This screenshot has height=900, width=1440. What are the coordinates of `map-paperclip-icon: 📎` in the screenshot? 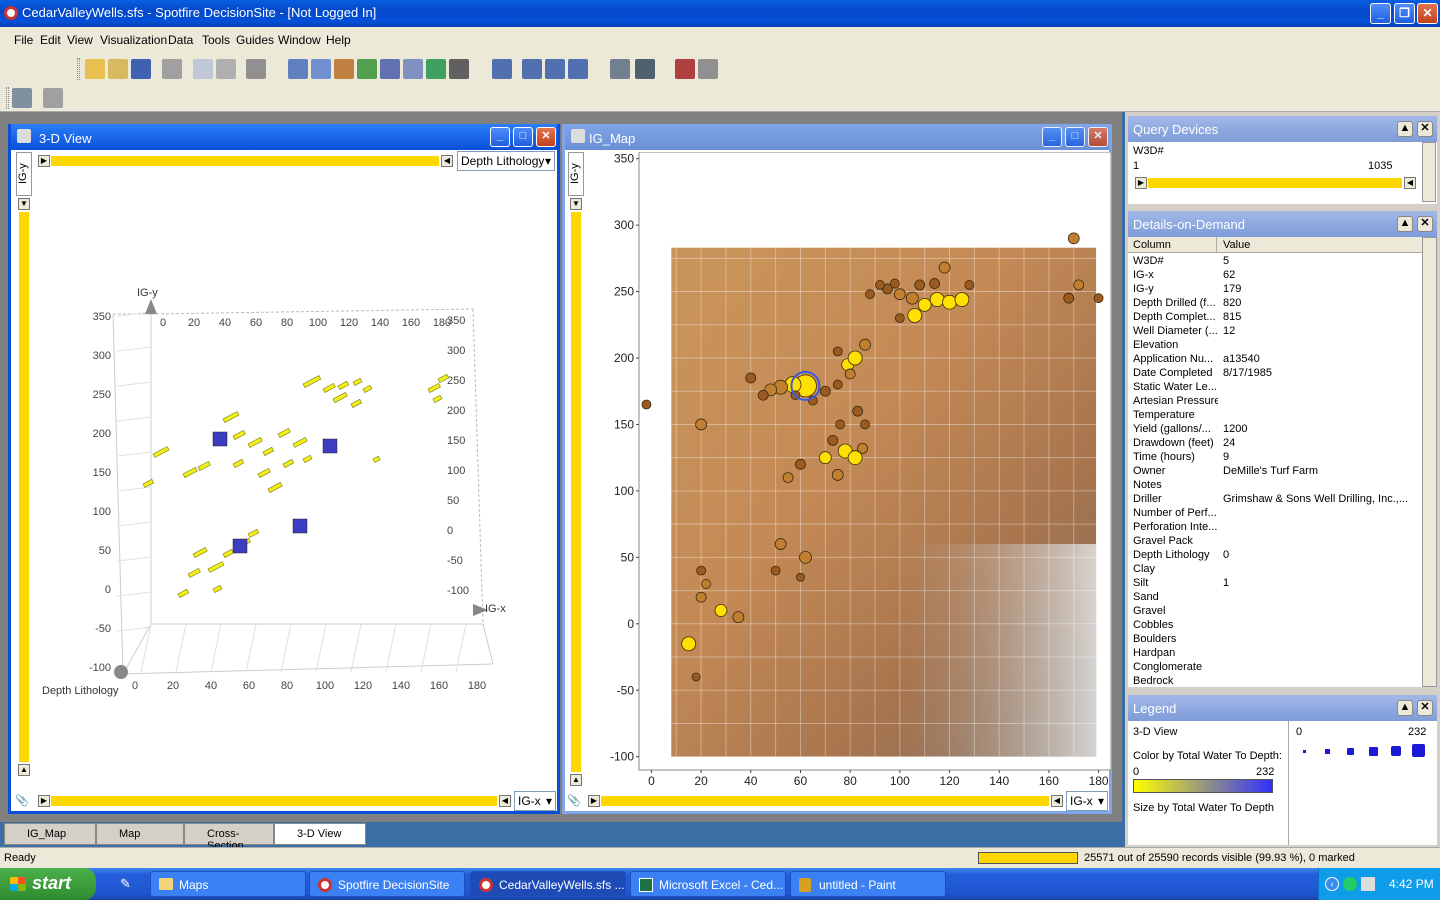 It's located at (574, 801).